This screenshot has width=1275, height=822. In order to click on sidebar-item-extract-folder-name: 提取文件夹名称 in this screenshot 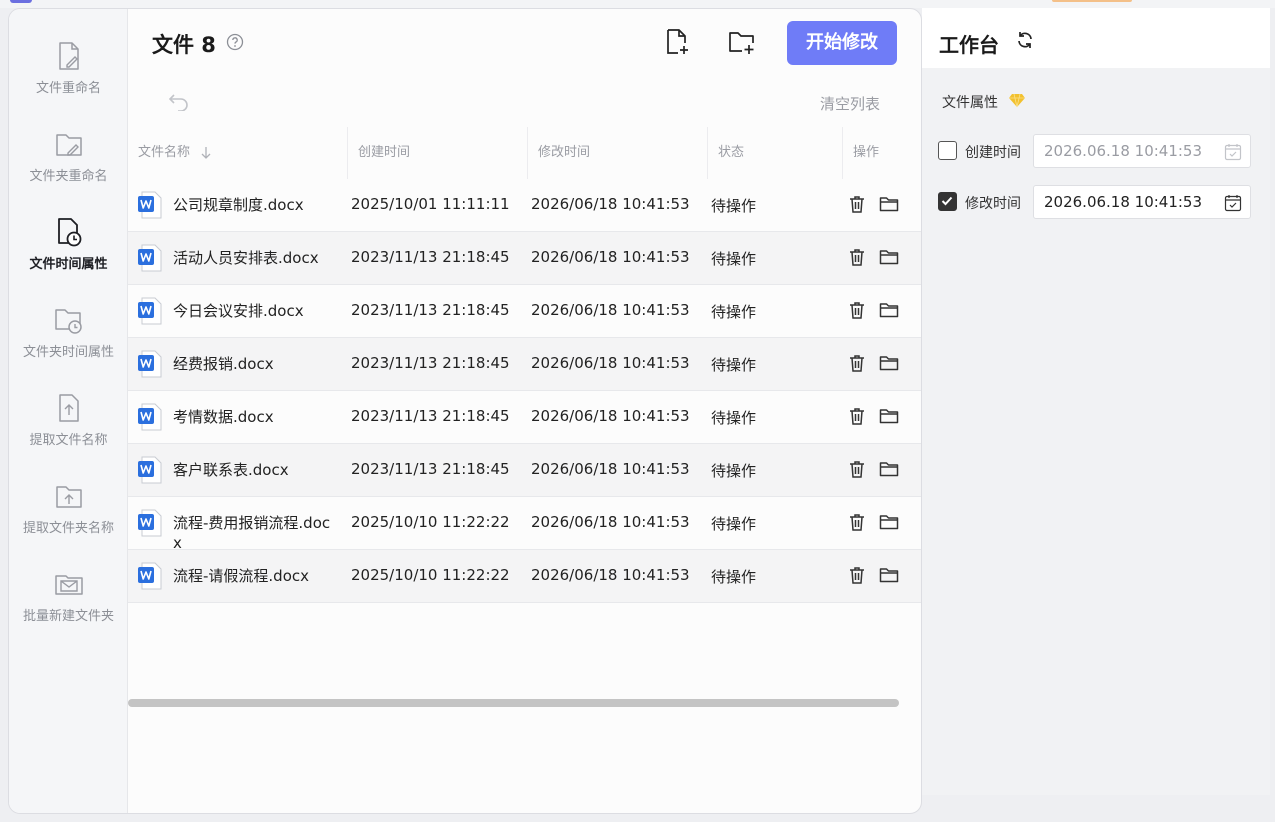, I will do `click(68, 521)`.